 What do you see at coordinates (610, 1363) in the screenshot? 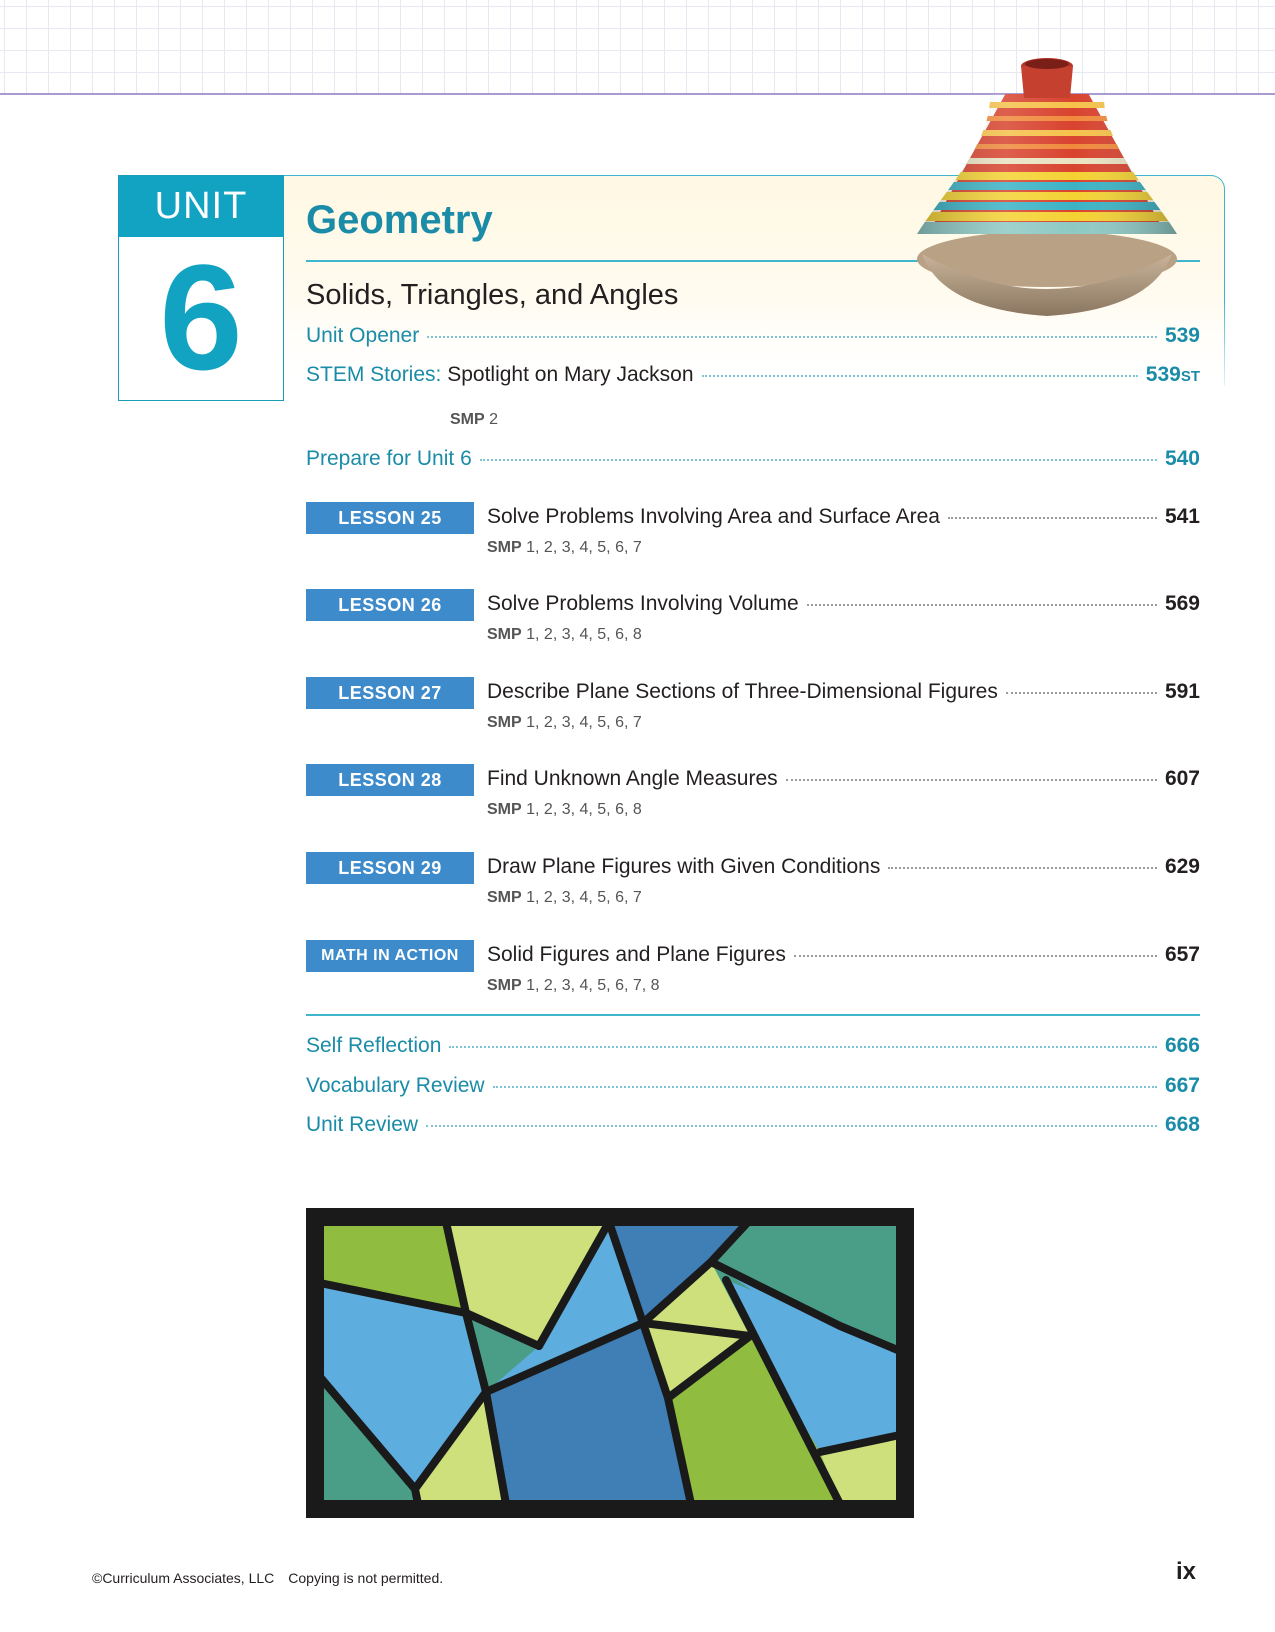
I see `stained-glass-image` at bounding box center [610, 1363].